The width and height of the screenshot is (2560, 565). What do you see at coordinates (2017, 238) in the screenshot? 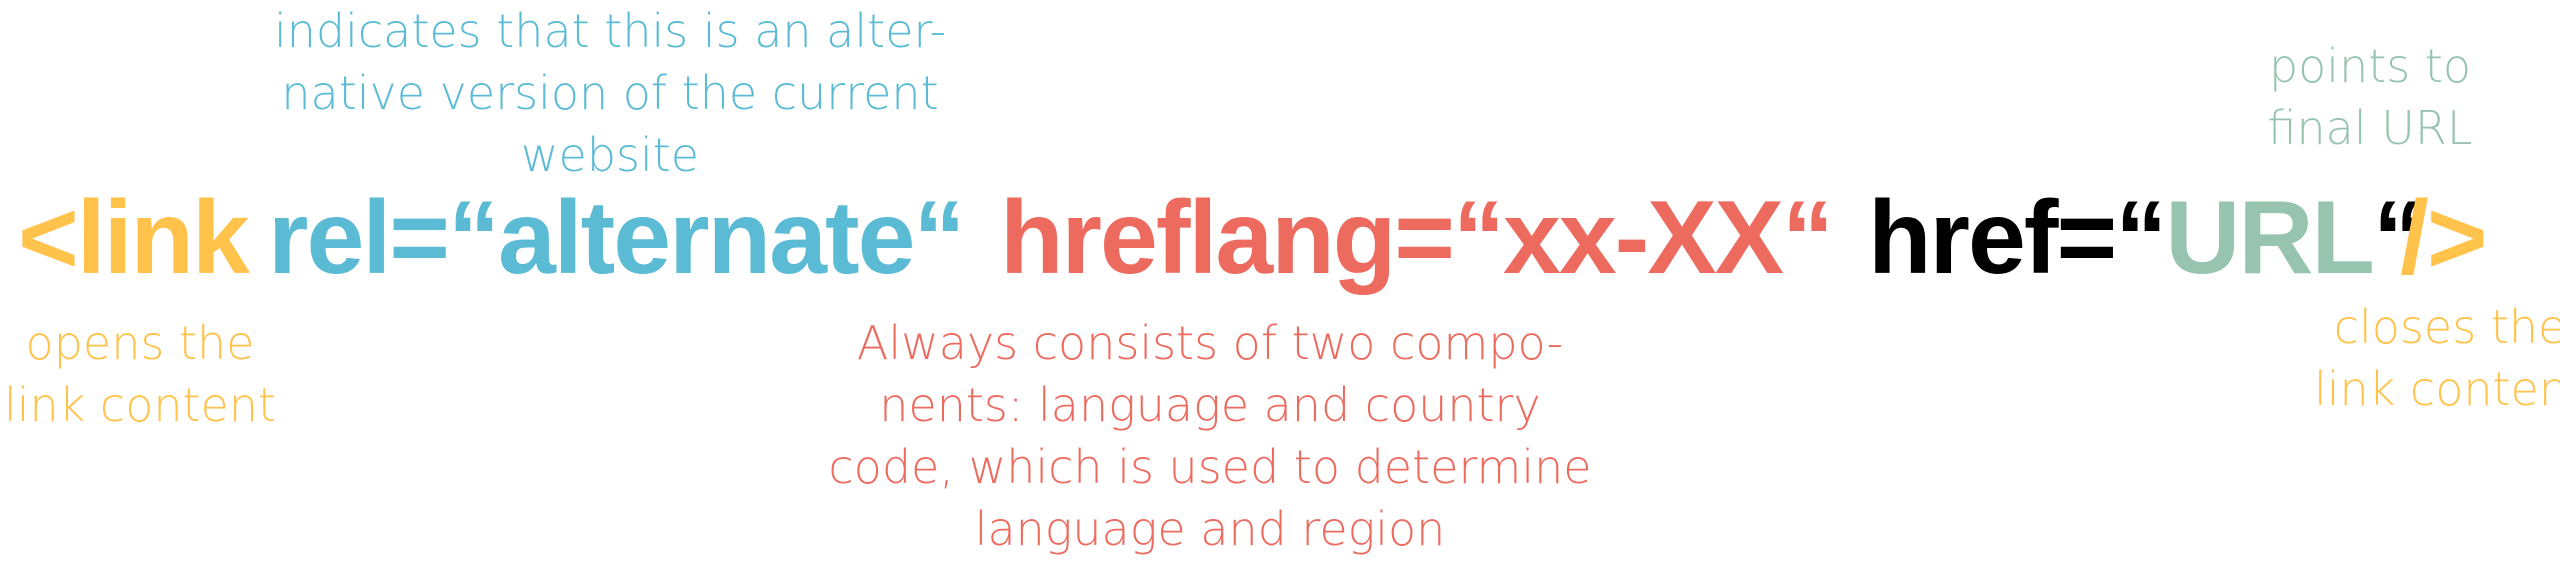
I see `href-prefix: href=“` at bounding box center [2017, 238].